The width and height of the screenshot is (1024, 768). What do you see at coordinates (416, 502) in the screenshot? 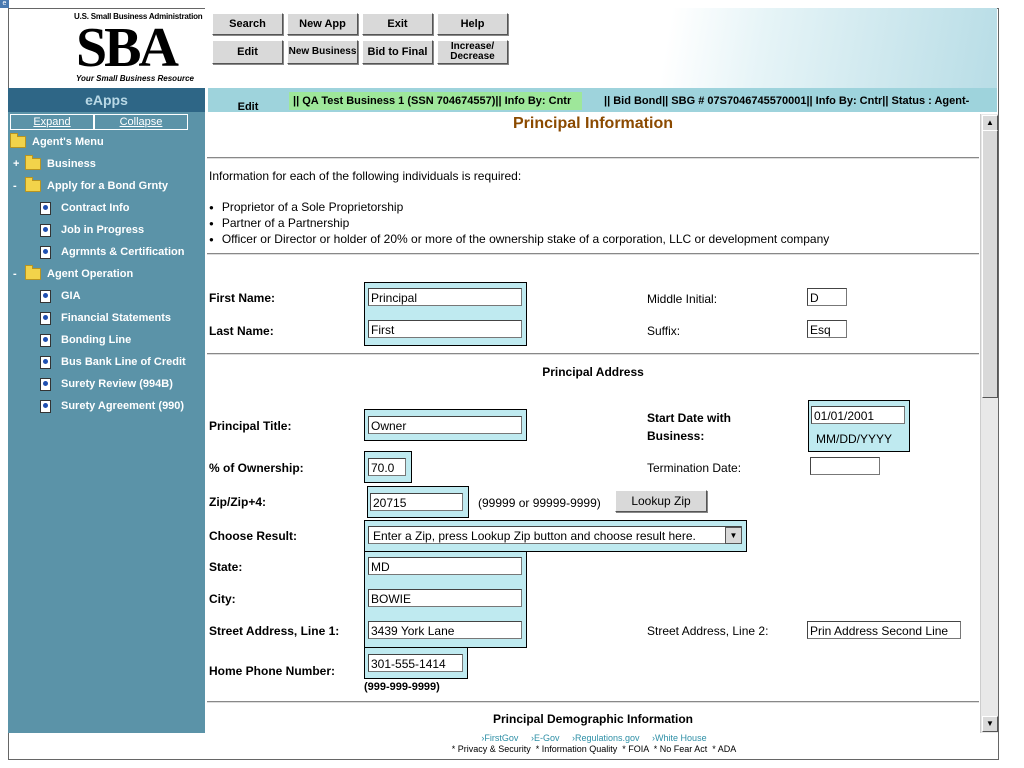
I see `zip-input: 20715` at bounding box center [416, 502].